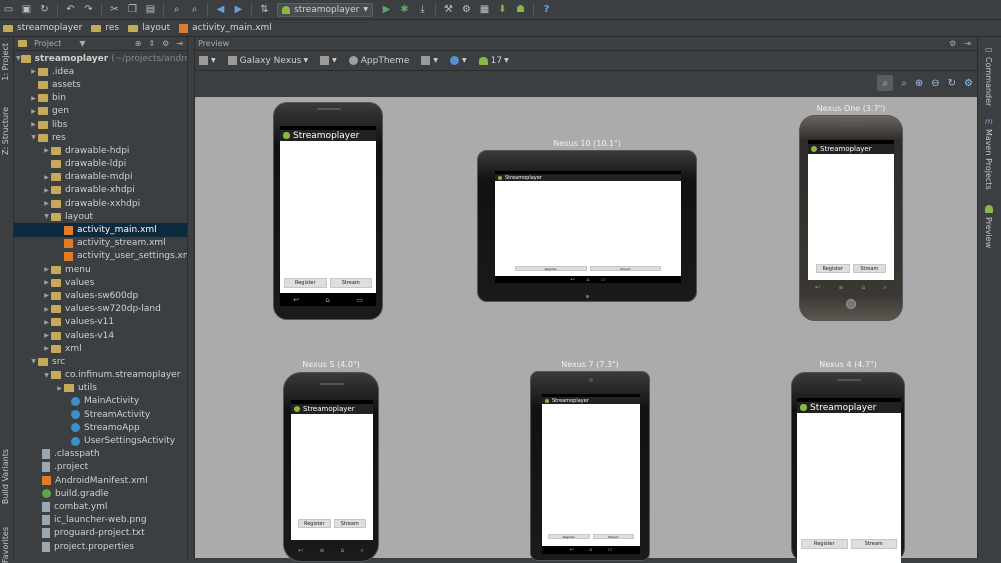 This screenshot has height=563, width=1001. I want to click on settings-icon: ⚙, so click(466, 9).